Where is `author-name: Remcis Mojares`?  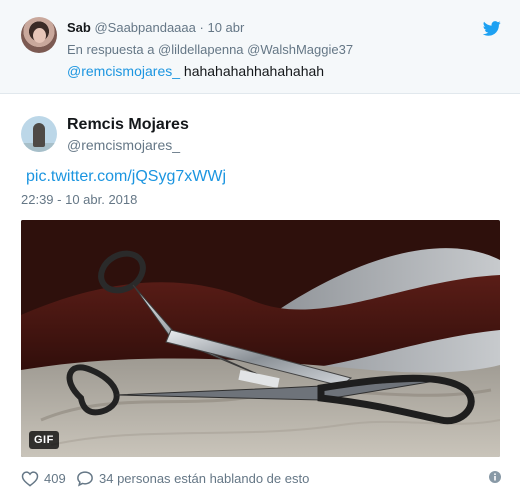
author-name: Remcis Mojares is located at coordinates (128, 125).